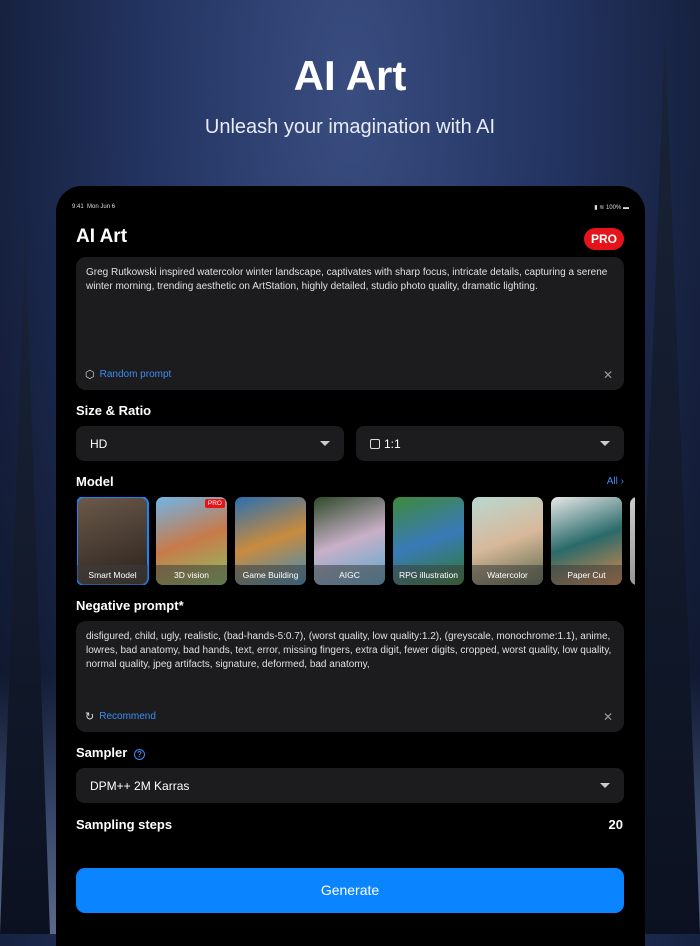 This screenshot has height=946, width=700. I want to click on model-card-3d-vision: PRO 3D vision, so click(191, 541).